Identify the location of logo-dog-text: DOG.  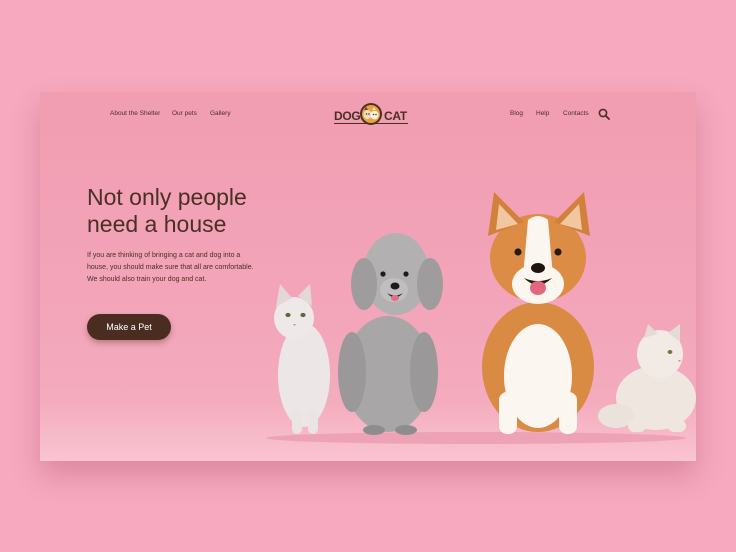
(347, 116).